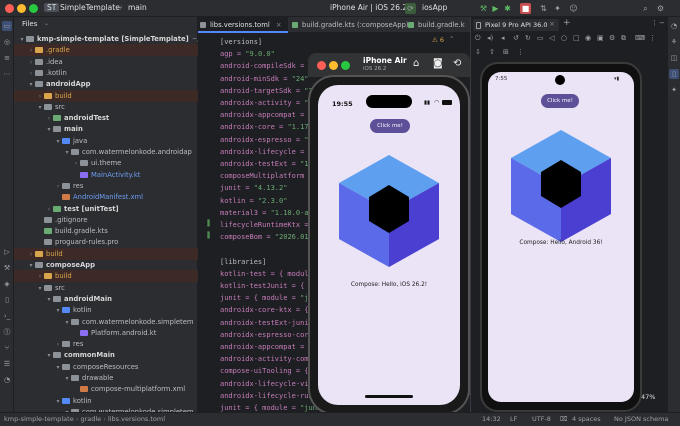 The image size is (680, 426). Describe the element at coordinates (106, 355) in the screenshot. I see `tree-item: ▾ commonMain` at that location.